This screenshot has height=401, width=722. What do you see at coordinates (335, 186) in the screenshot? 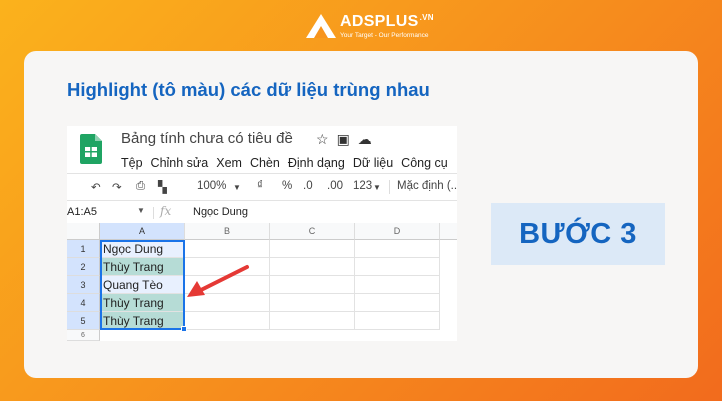
I see `increase-decimal-button: .00` at bounding box center [335, 186].